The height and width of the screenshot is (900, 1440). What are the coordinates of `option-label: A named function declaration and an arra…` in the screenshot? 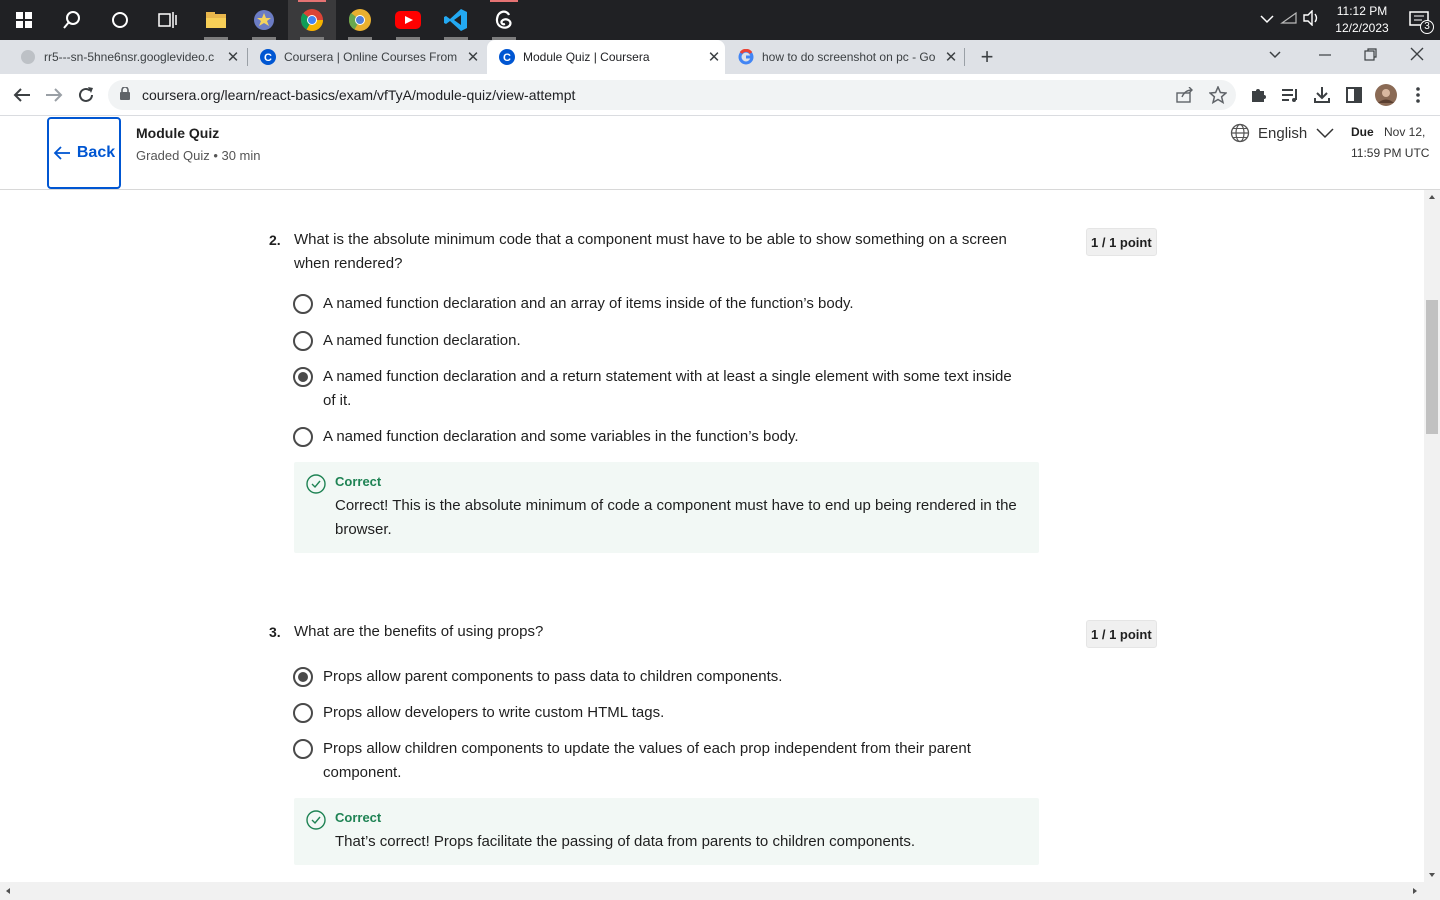 It's located at (588, 303).